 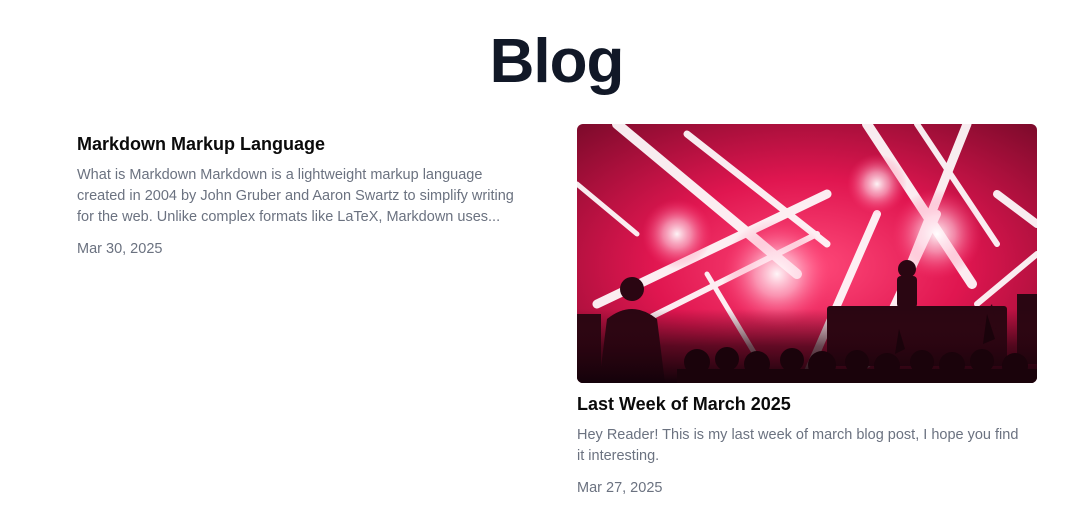 I want to click on post-title: Markdown Markup Language, so click(x=307, y=144).